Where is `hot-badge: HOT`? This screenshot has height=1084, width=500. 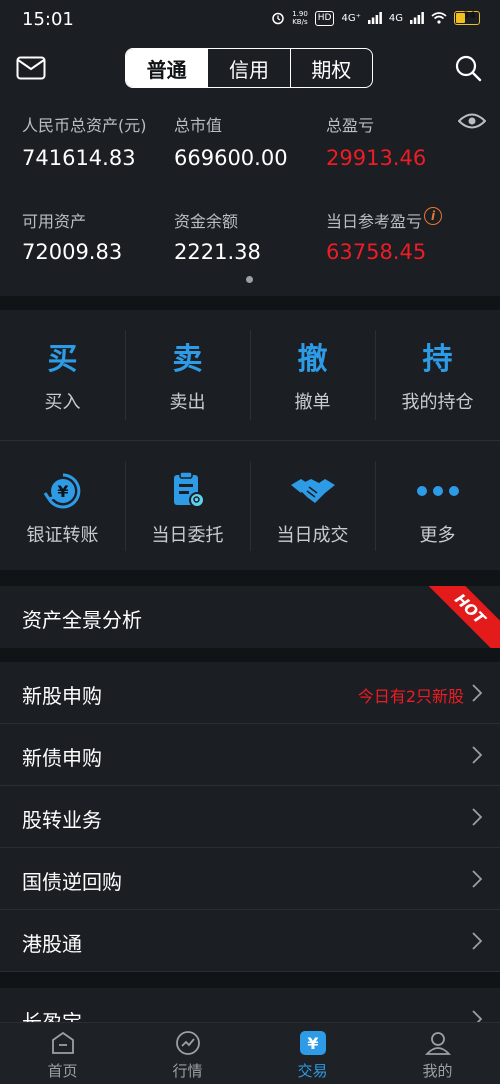
hot-badge: HOT is located at coordinates (459, 617).